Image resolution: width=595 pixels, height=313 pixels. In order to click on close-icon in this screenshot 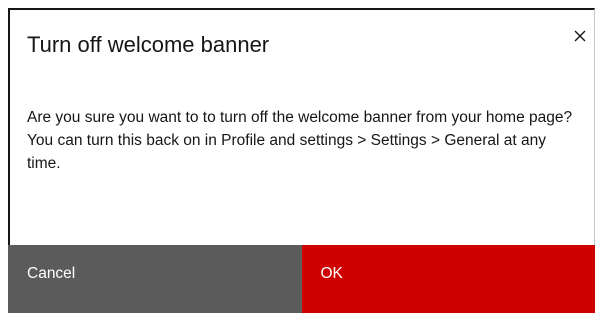, I will do `click(580, 36)`.